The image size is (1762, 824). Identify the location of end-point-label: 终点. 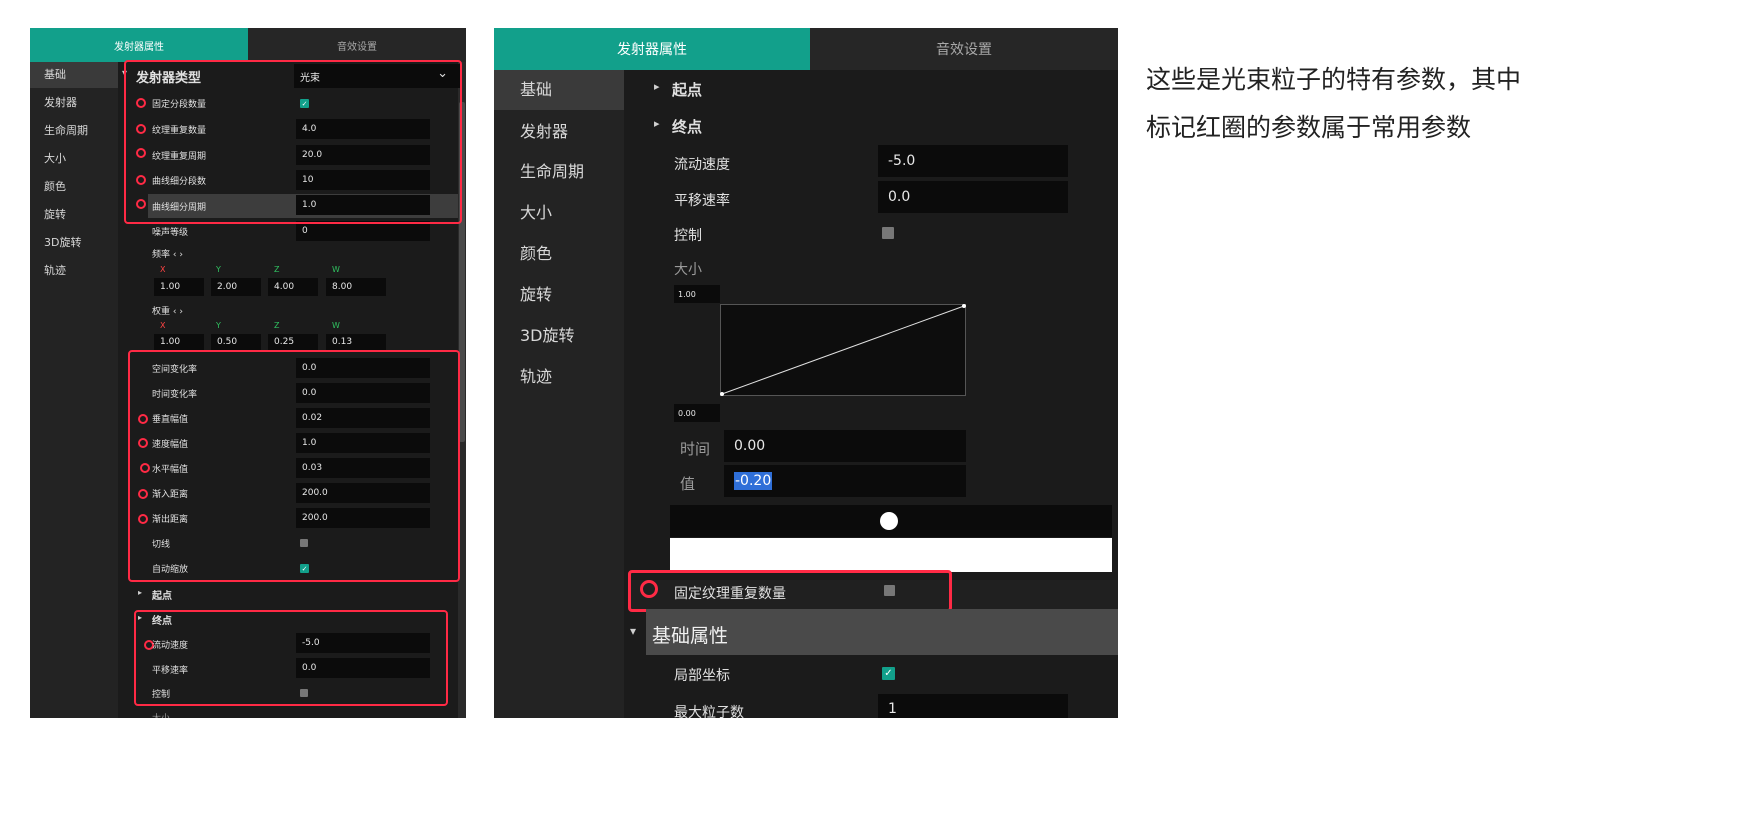
(687, 126).